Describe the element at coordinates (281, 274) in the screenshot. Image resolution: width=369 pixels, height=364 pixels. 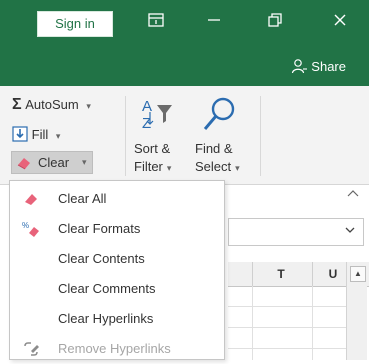
I see `column-header-t: T` at that location.